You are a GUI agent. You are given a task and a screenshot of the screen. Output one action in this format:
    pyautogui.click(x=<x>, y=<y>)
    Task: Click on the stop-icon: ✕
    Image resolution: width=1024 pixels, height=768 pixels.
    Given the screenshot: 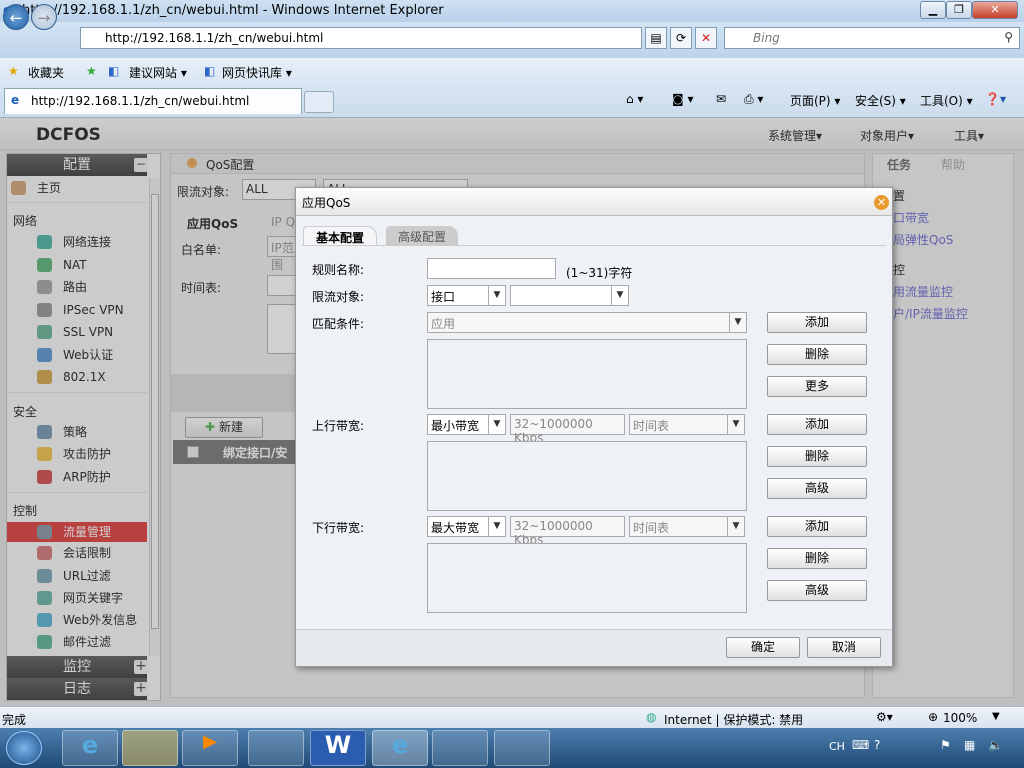 What is the action you would take?
    pyautogui.click(x=706, y=38)
    